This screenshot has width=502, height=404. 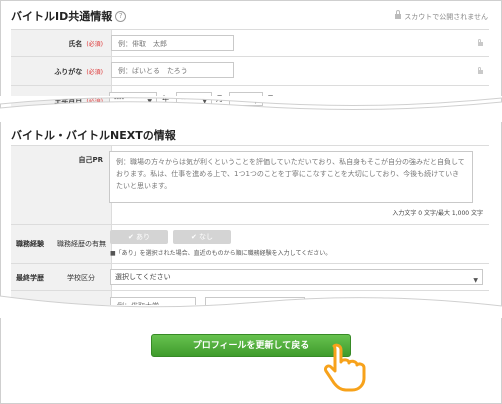 I want to click on career-sub-label: 職務経歴の有無, so click(x=81, y=244).